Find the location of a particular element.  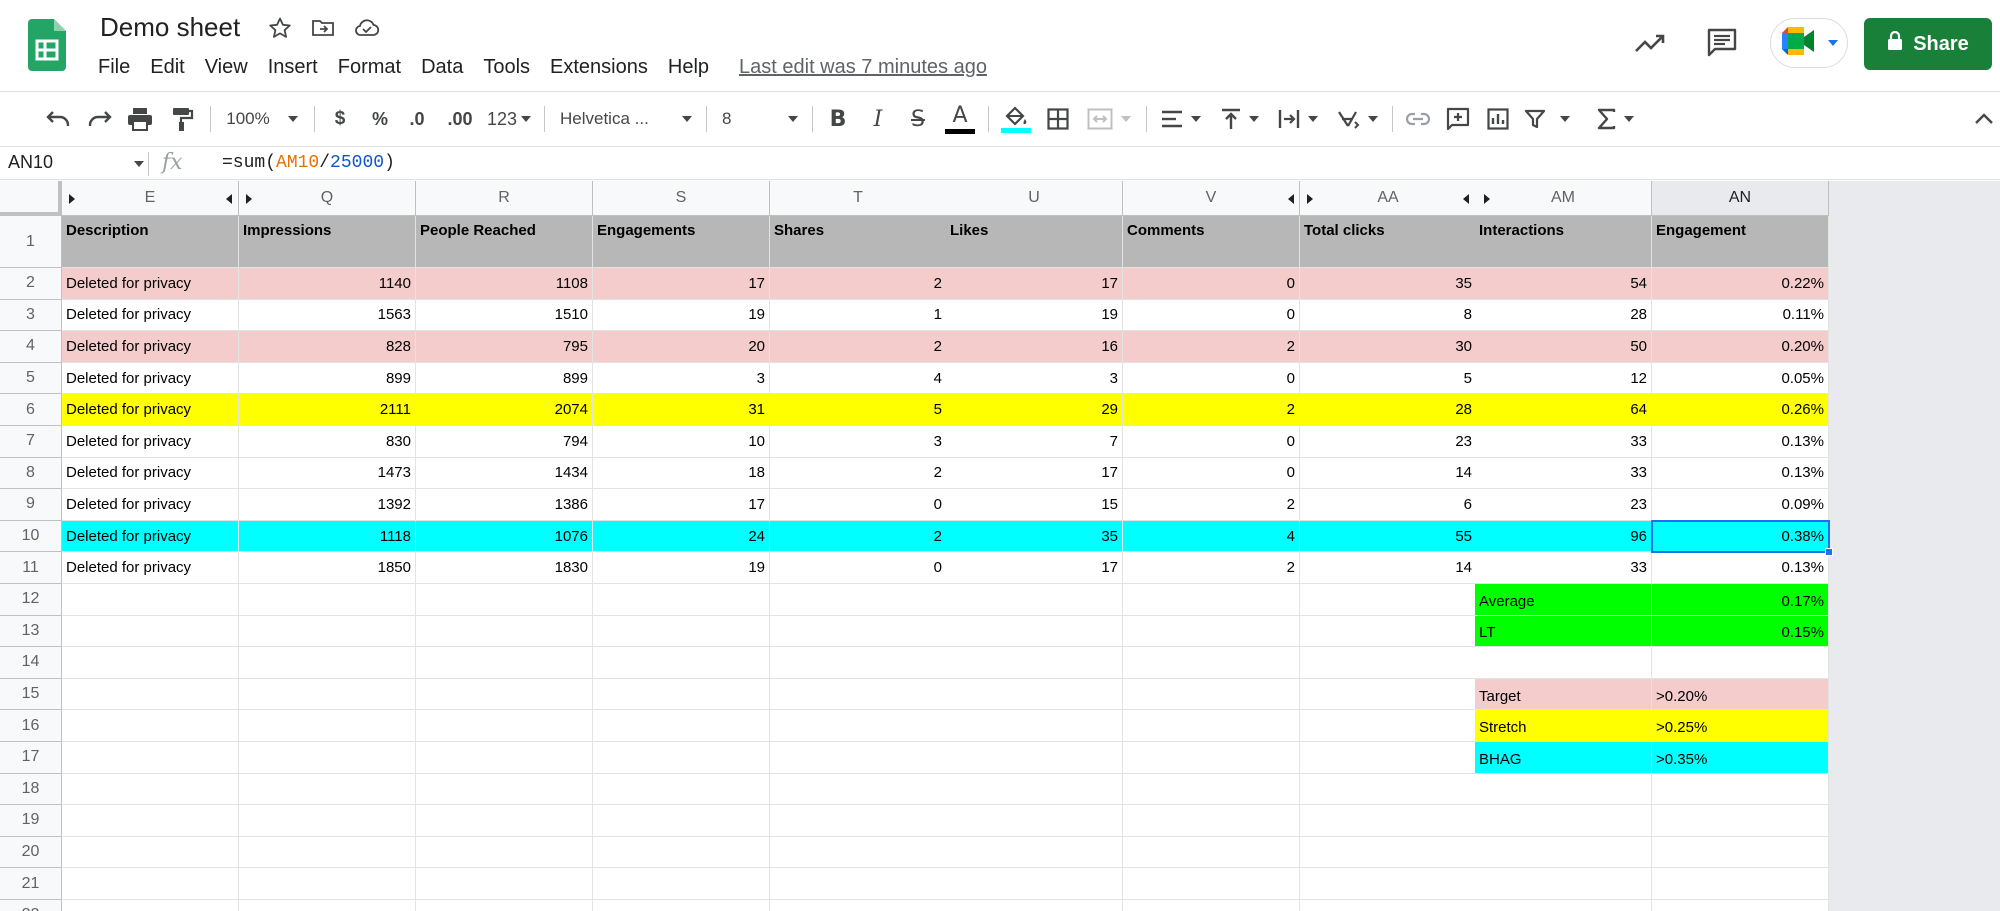

summary-value-cell: 0.17% is located at coordinates (1740, 600).